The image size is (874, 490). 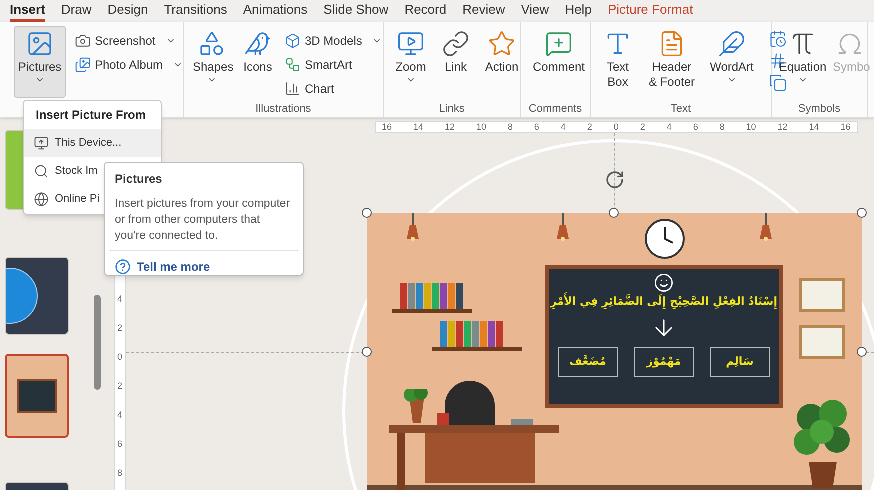 I want to click on ribbon-button: Comment, so click(x=559, y=62).